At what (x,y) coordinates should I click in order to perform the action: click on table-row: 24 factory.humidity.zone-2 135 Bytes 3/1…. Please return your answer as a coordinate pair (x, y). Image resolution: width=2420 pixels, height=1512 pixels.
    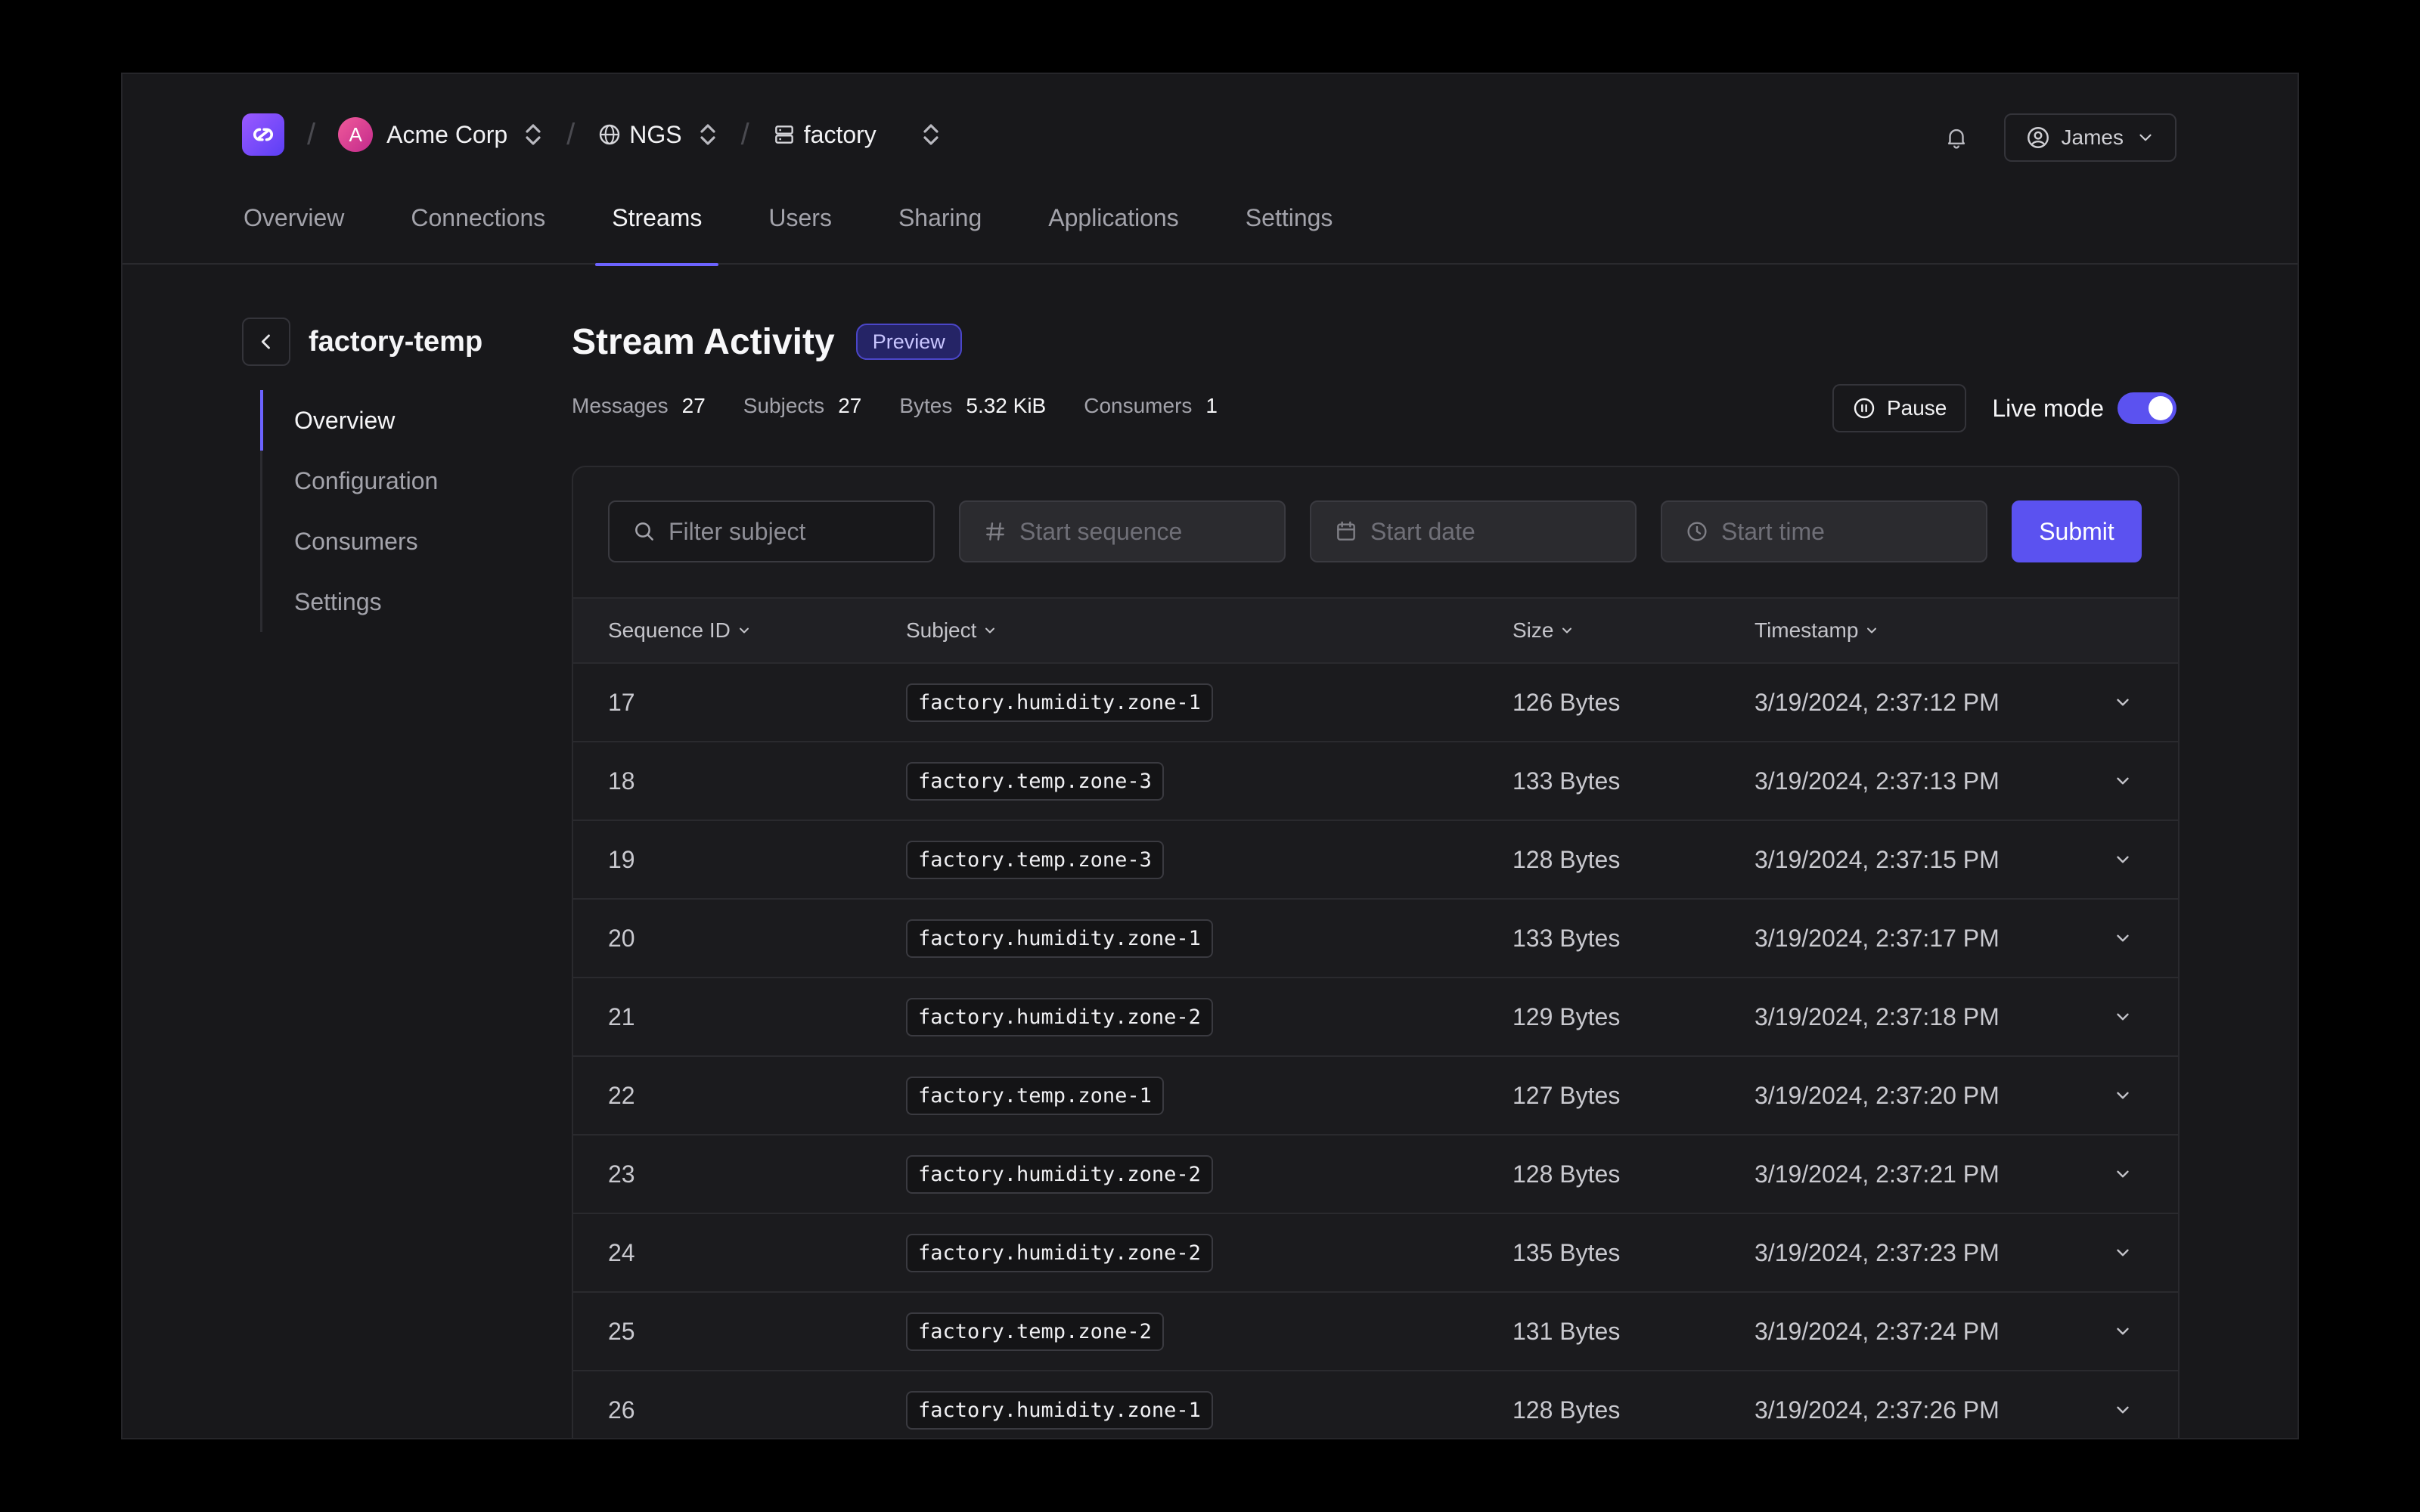
    Looking at the image, I should click on (1375, 1253).